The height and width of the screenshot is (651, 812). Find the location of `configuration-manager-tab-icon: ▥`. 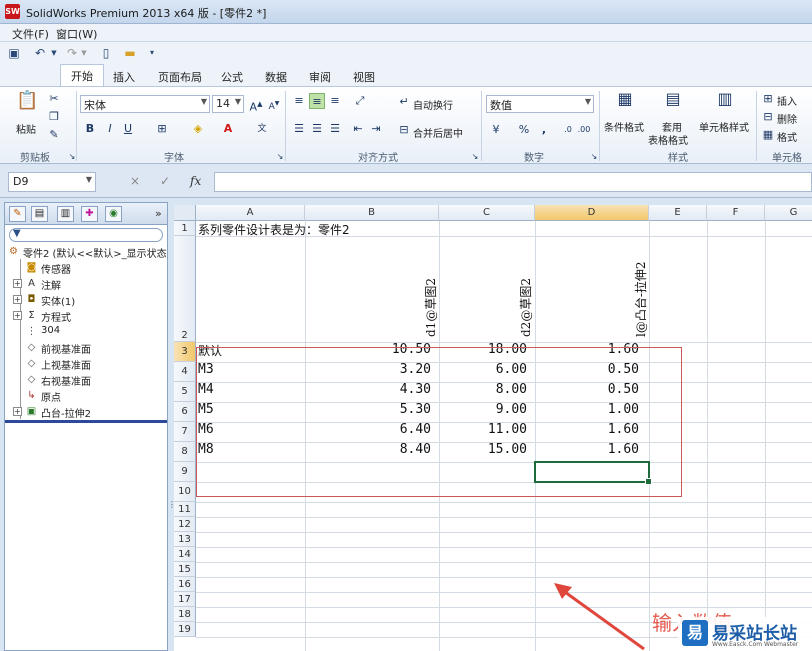

configuration-manager-tab-icon: ▥ is located at coordinates (65, 214).